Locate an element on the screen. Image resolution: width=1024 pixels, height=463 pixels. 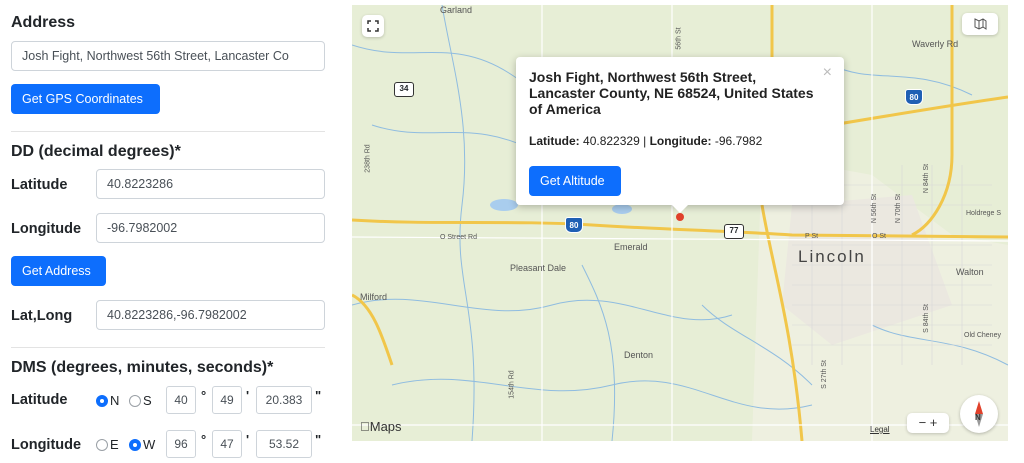
dms-heading: DMS (degrees, minutes, seconds)* is located at coordinates (142, 367).